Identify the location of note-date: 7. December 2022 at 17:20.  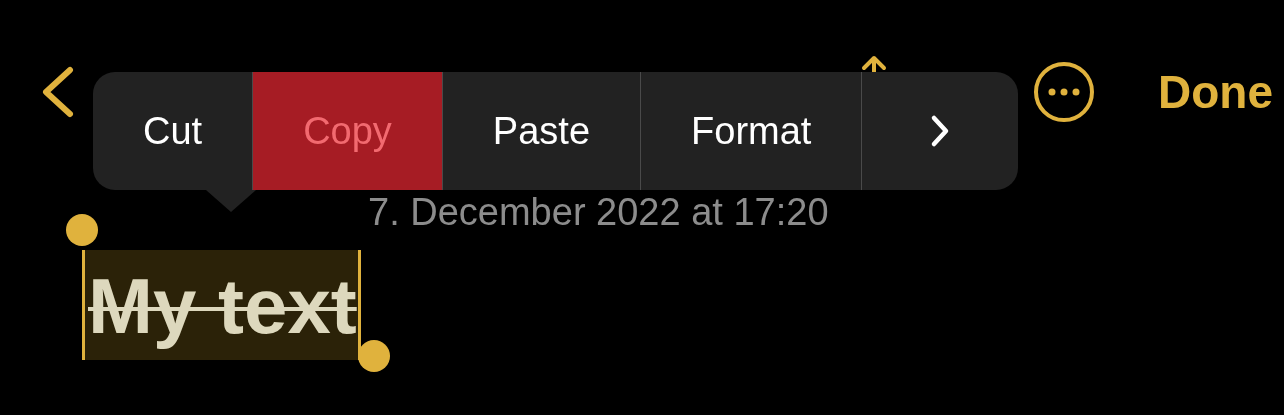
(598, 212).